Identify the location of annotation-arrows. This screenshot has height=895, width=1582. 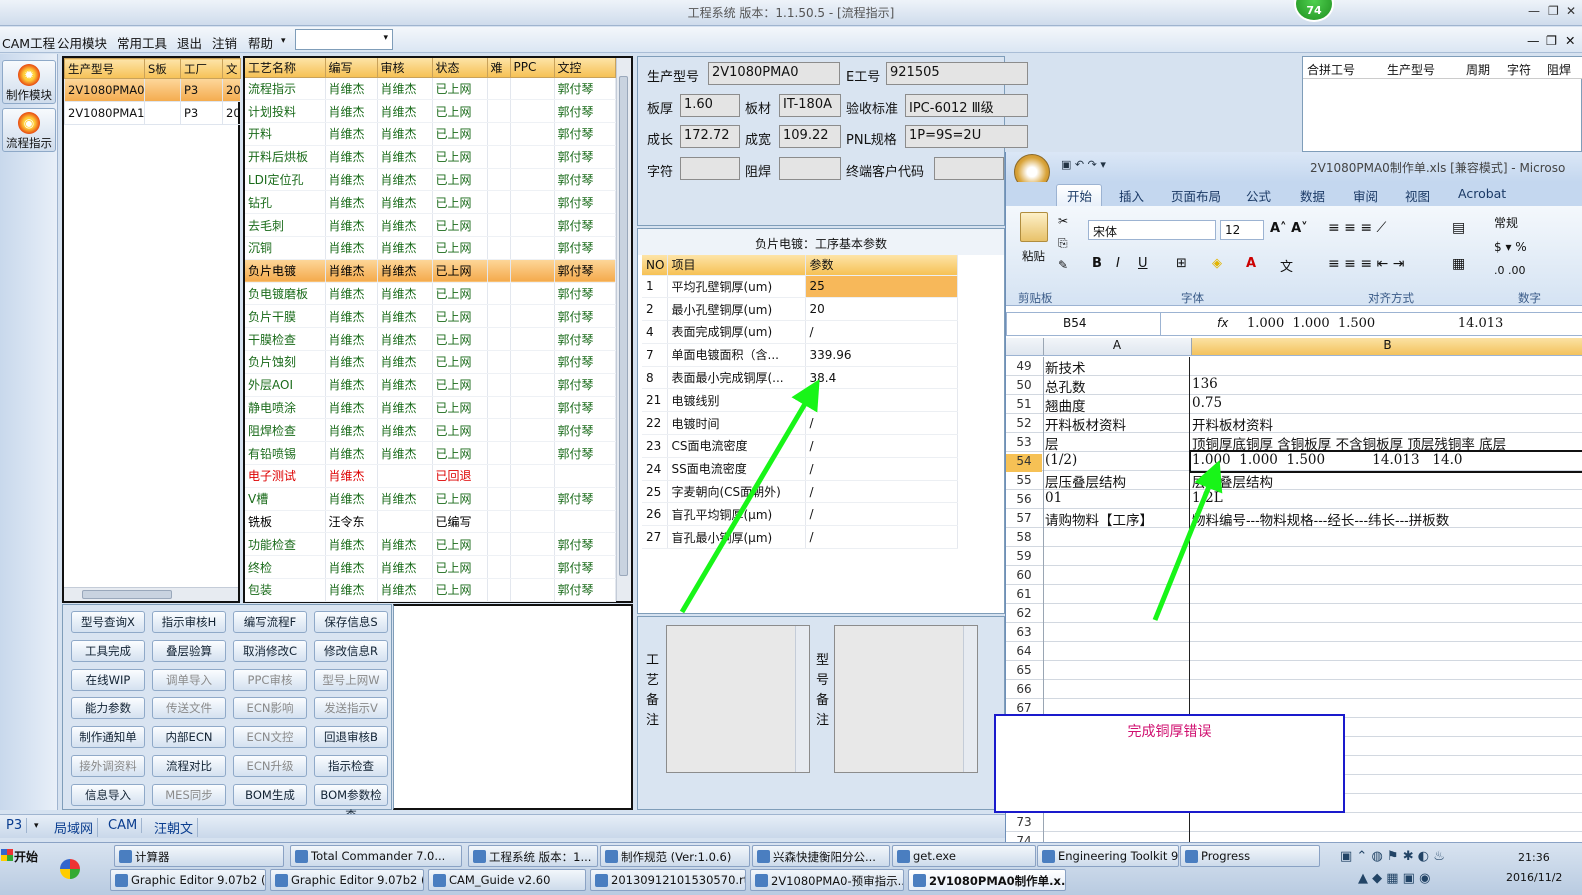
(951, 500).